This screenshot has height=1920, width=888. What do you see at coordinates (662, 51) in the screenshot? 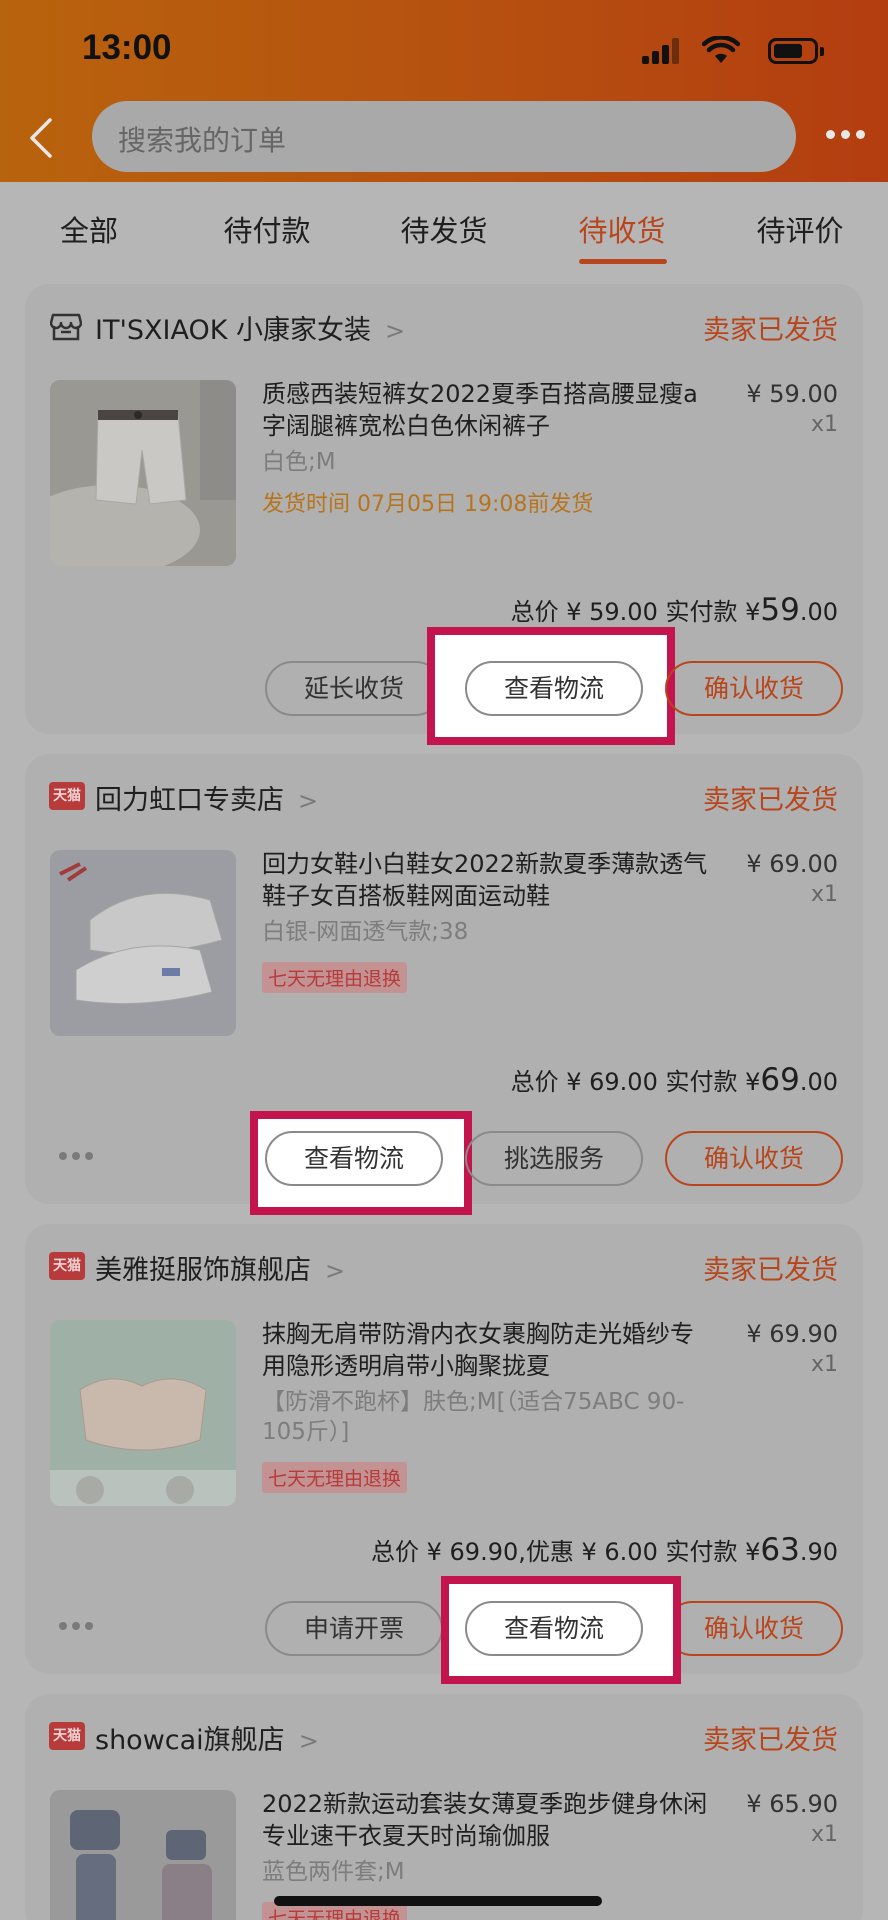
I see `signal-icon` at bounding box center [662, 51].